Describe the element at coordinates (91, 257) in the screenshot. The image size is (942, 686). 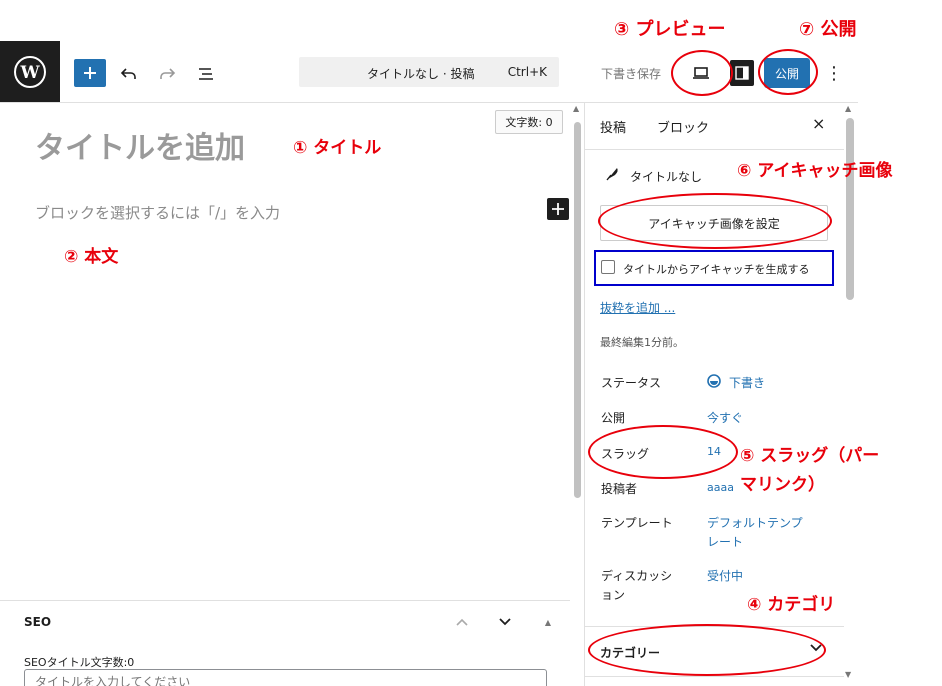
I see `annotation-body: ② 本文` at that location.